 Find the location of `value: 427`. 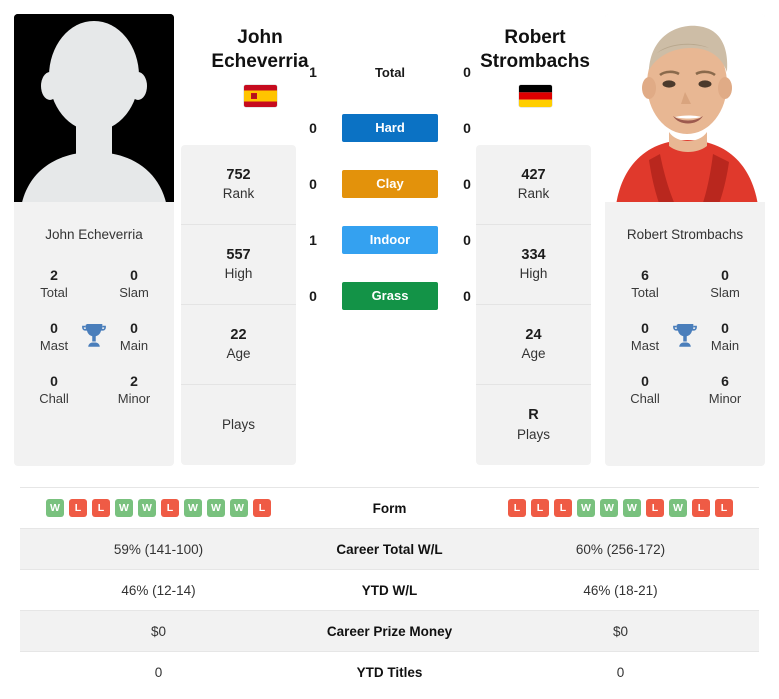

value: 427 is located at coordinates (533, 174).